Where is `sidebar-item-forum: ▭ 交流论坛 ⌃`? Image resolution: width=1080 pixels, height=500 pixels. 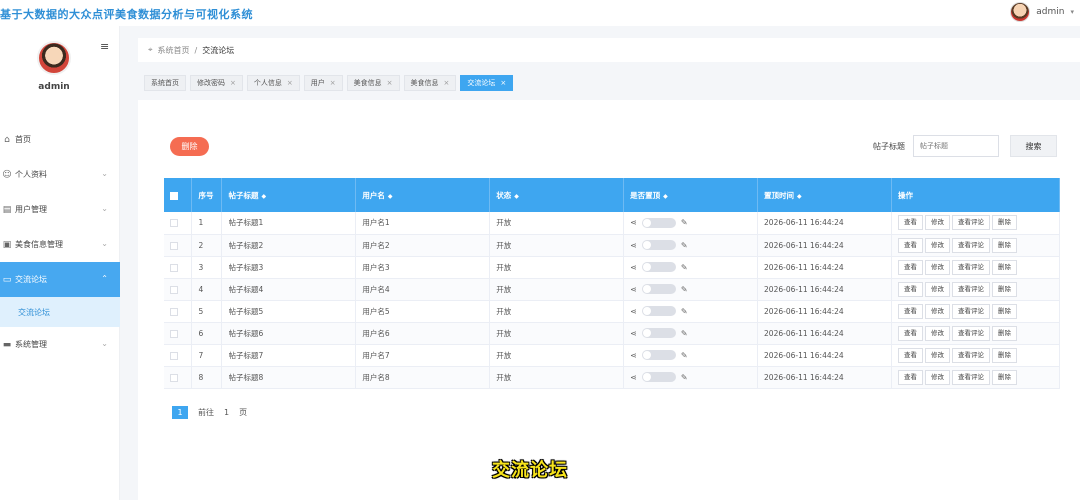 sidebar-item-forum: ▭ 交流论坛 ⌃ is located at coordinates (60, 279).